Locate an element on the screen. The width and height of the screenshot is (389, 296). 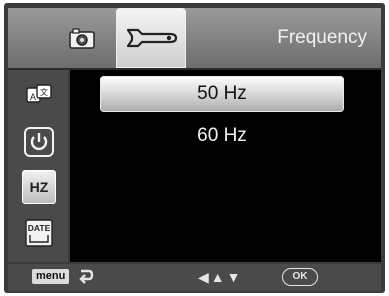
svg-text: A is located at coordinates (33, 97).